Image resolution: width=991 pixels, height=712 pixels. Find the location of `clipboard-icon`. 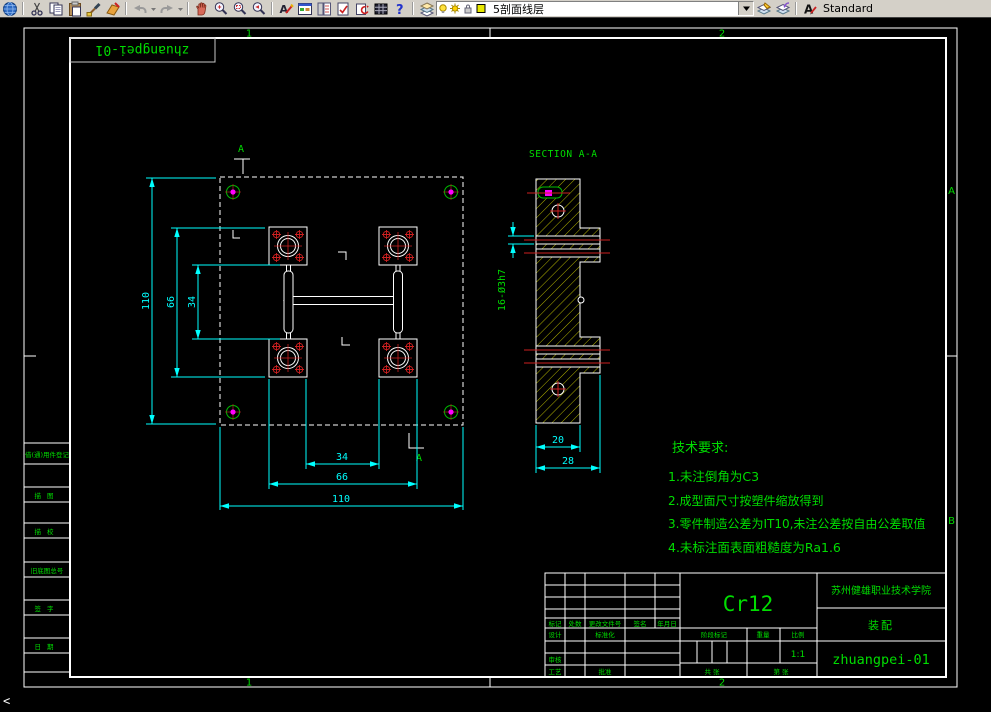

clipboard-icon is located at coordinates (74, 8).